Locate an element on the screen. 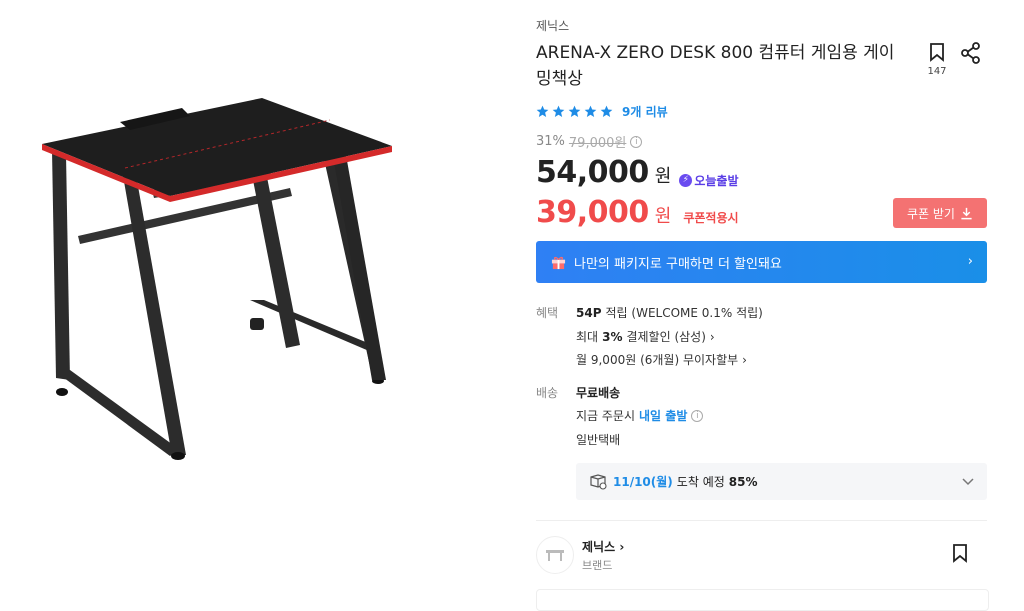 The image size is (1024, 611). card-prefix: 최대 is located at coordinates (587, 337).